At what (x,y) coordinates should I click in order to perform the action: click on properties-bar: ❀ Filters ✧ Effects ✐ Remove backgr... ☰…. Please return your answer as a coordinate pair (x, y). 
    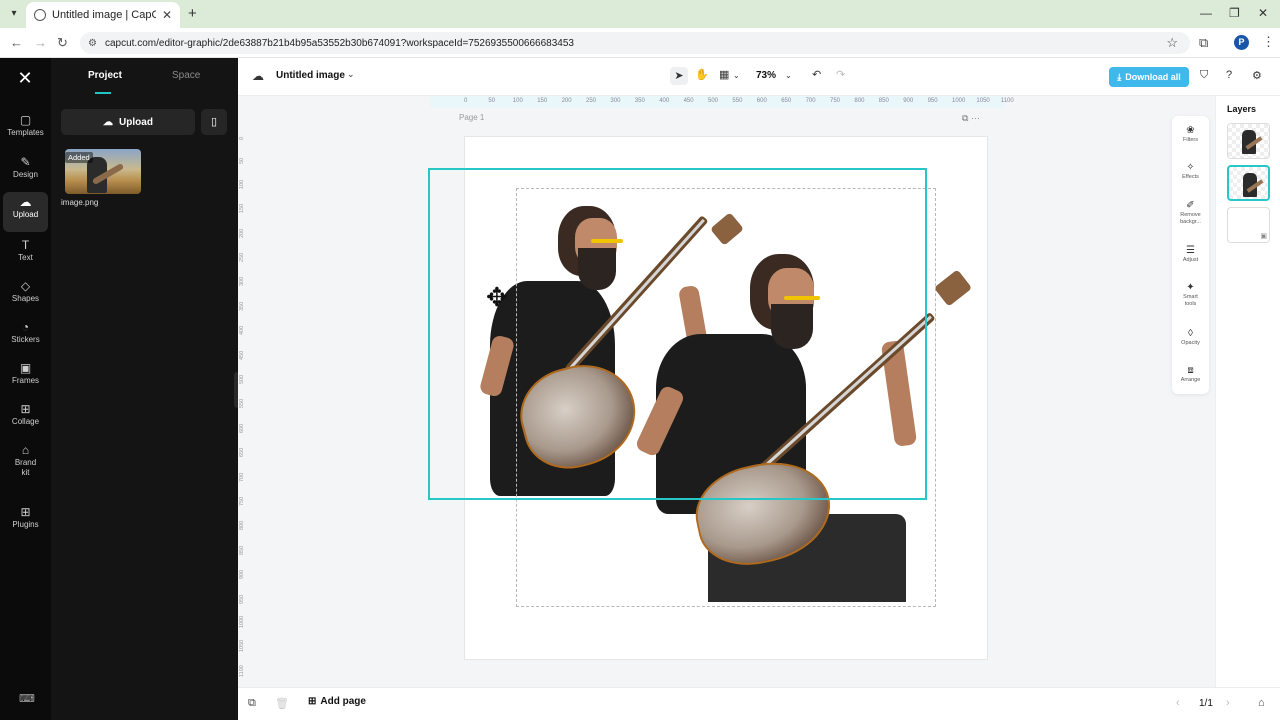
    Looking at the image, I should click on (1190, 255).